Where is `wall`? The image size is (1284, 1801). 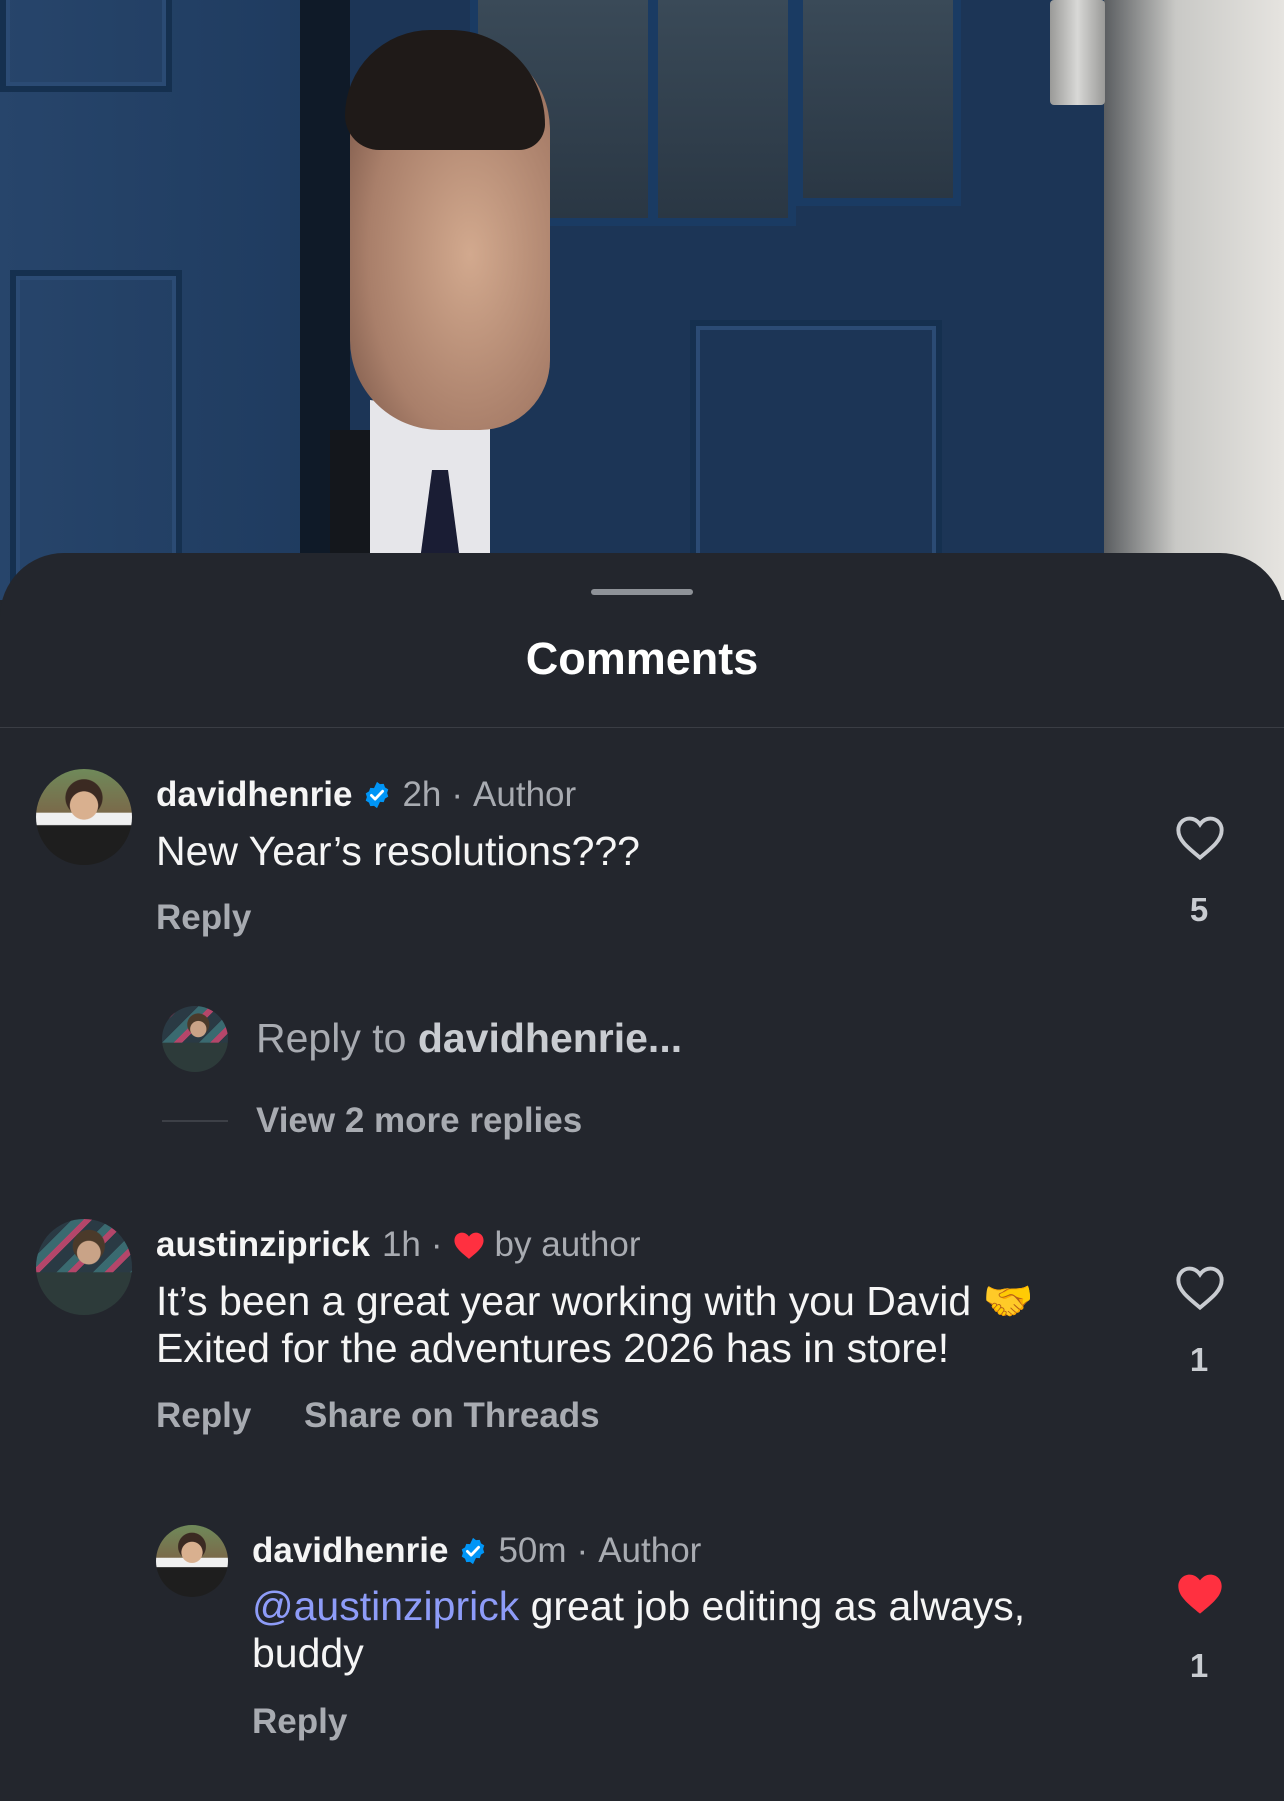
wall is located at coordinates (1194, 300).